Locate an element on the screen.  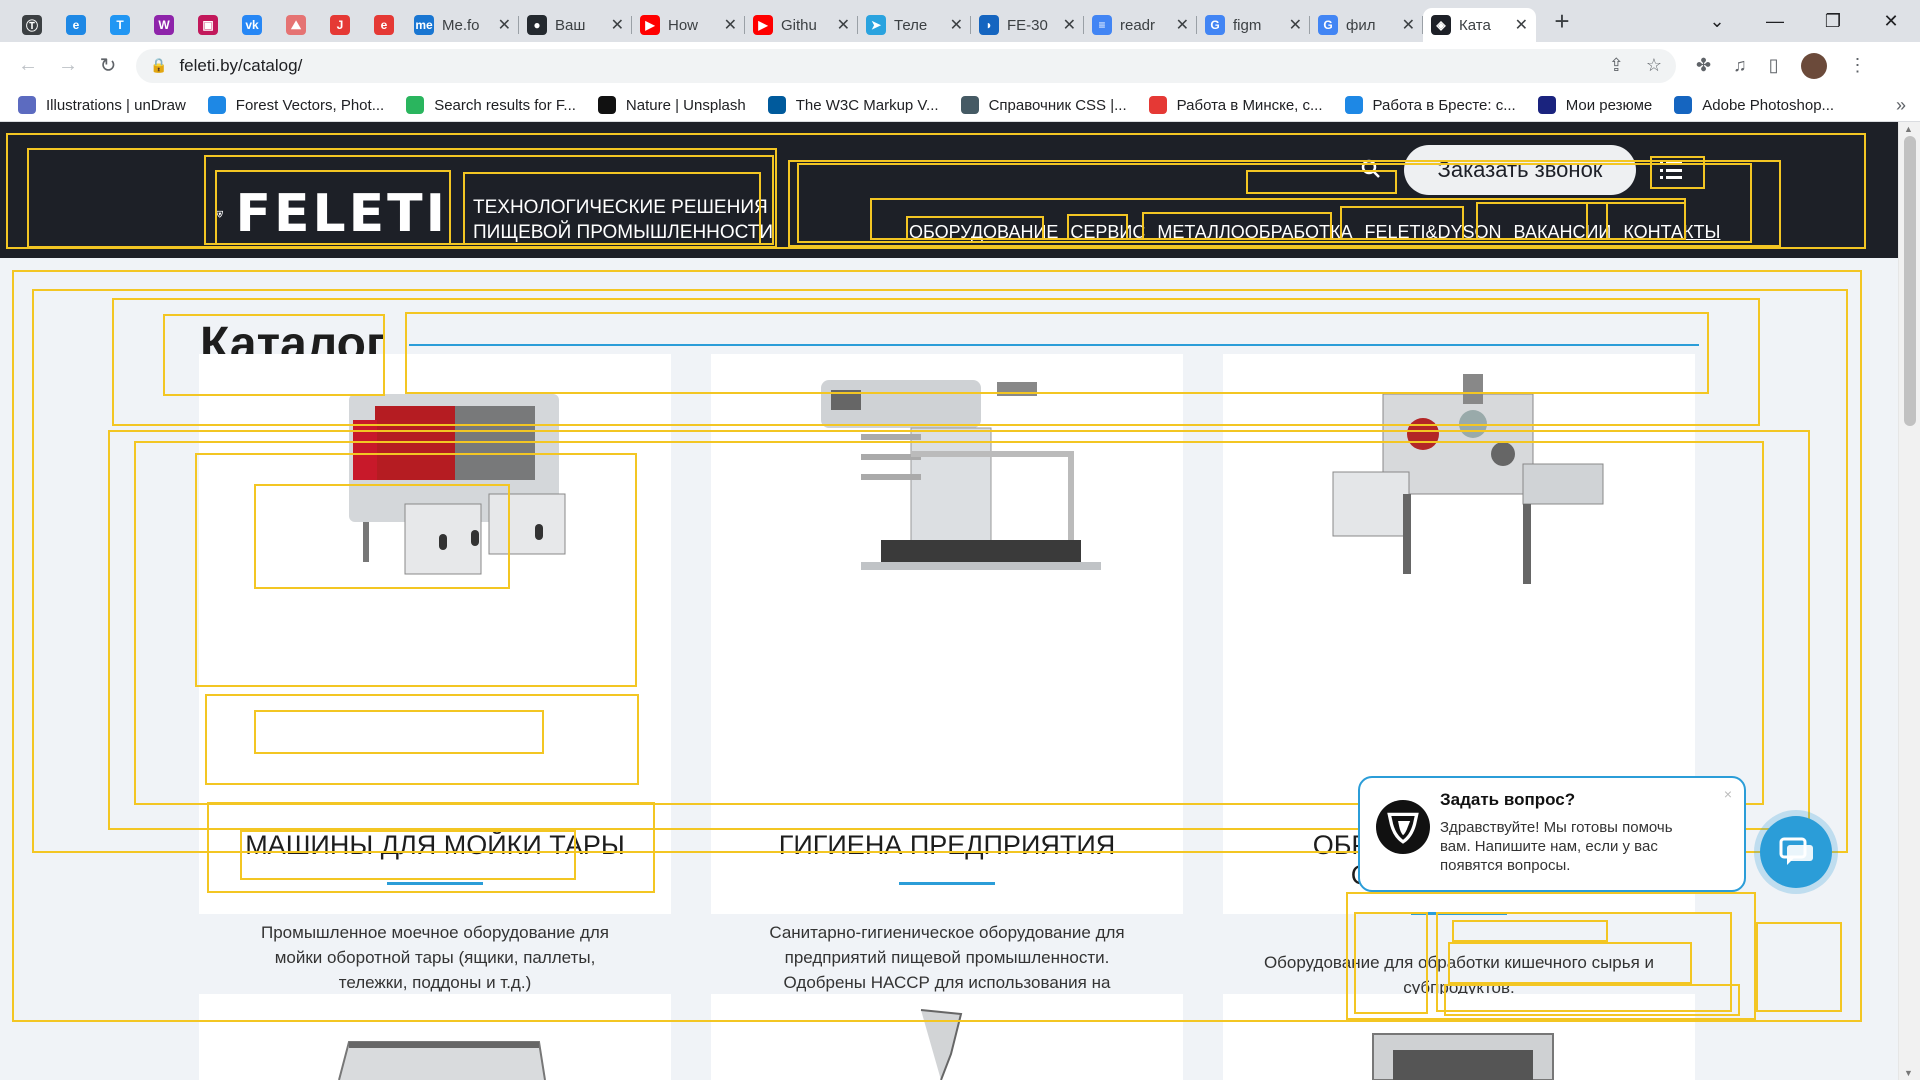
page-scrollbar: ▲ ▼ is located at coordinates (1909, 601).